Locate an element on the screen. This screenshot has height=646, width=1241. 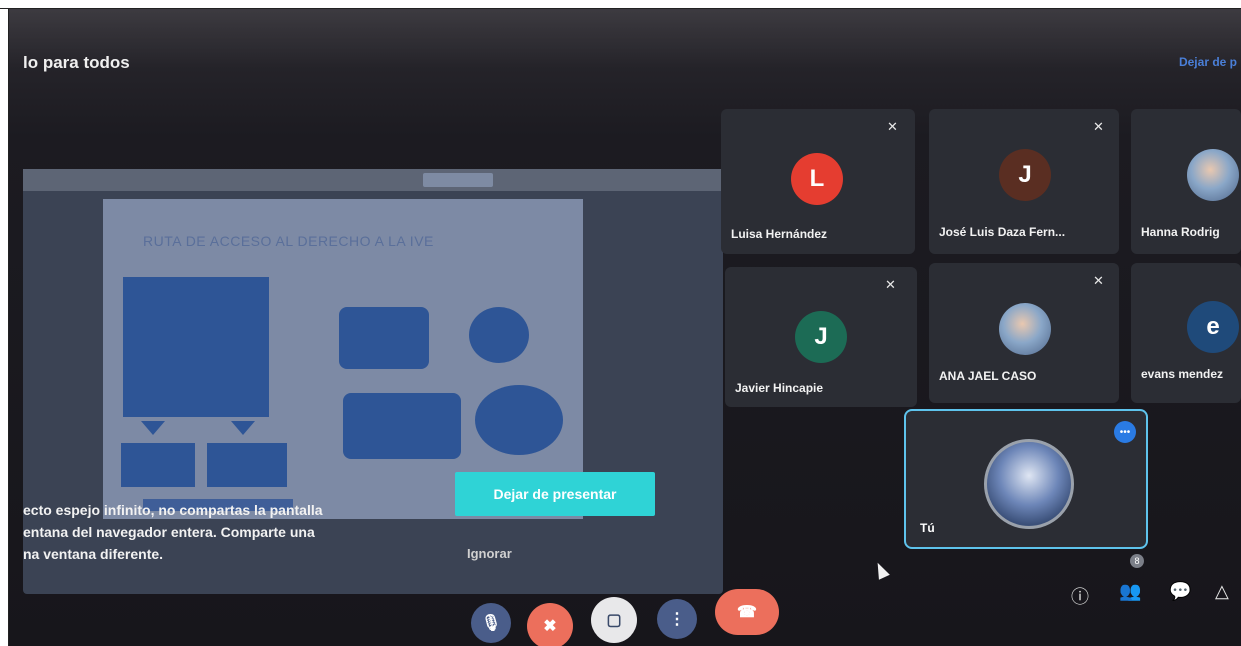
slide-block-large is located at coordinates (196, 347).